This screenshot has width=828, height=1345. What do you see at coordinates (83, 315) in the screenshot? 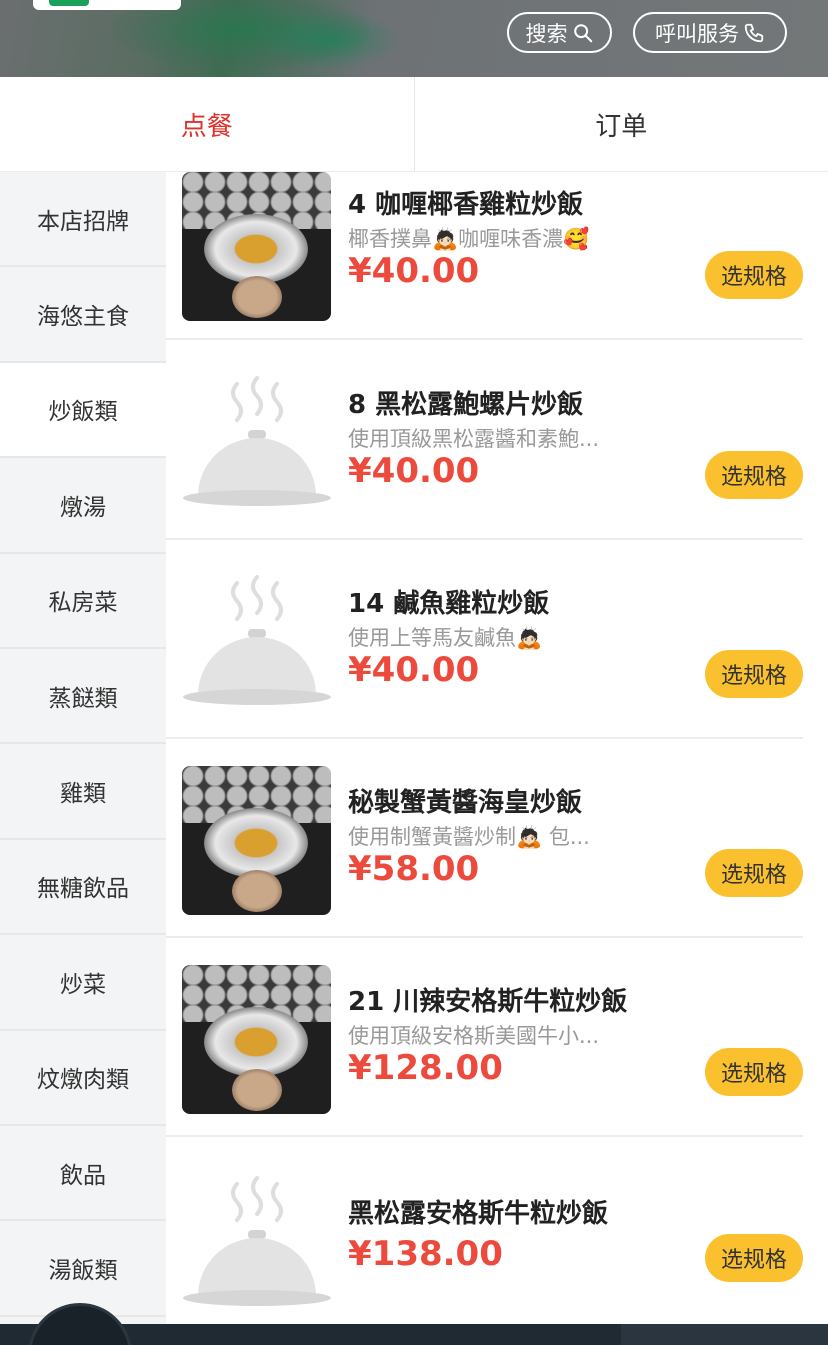
I see `category-item: 海悠主食` at bounding box center [83, 315].